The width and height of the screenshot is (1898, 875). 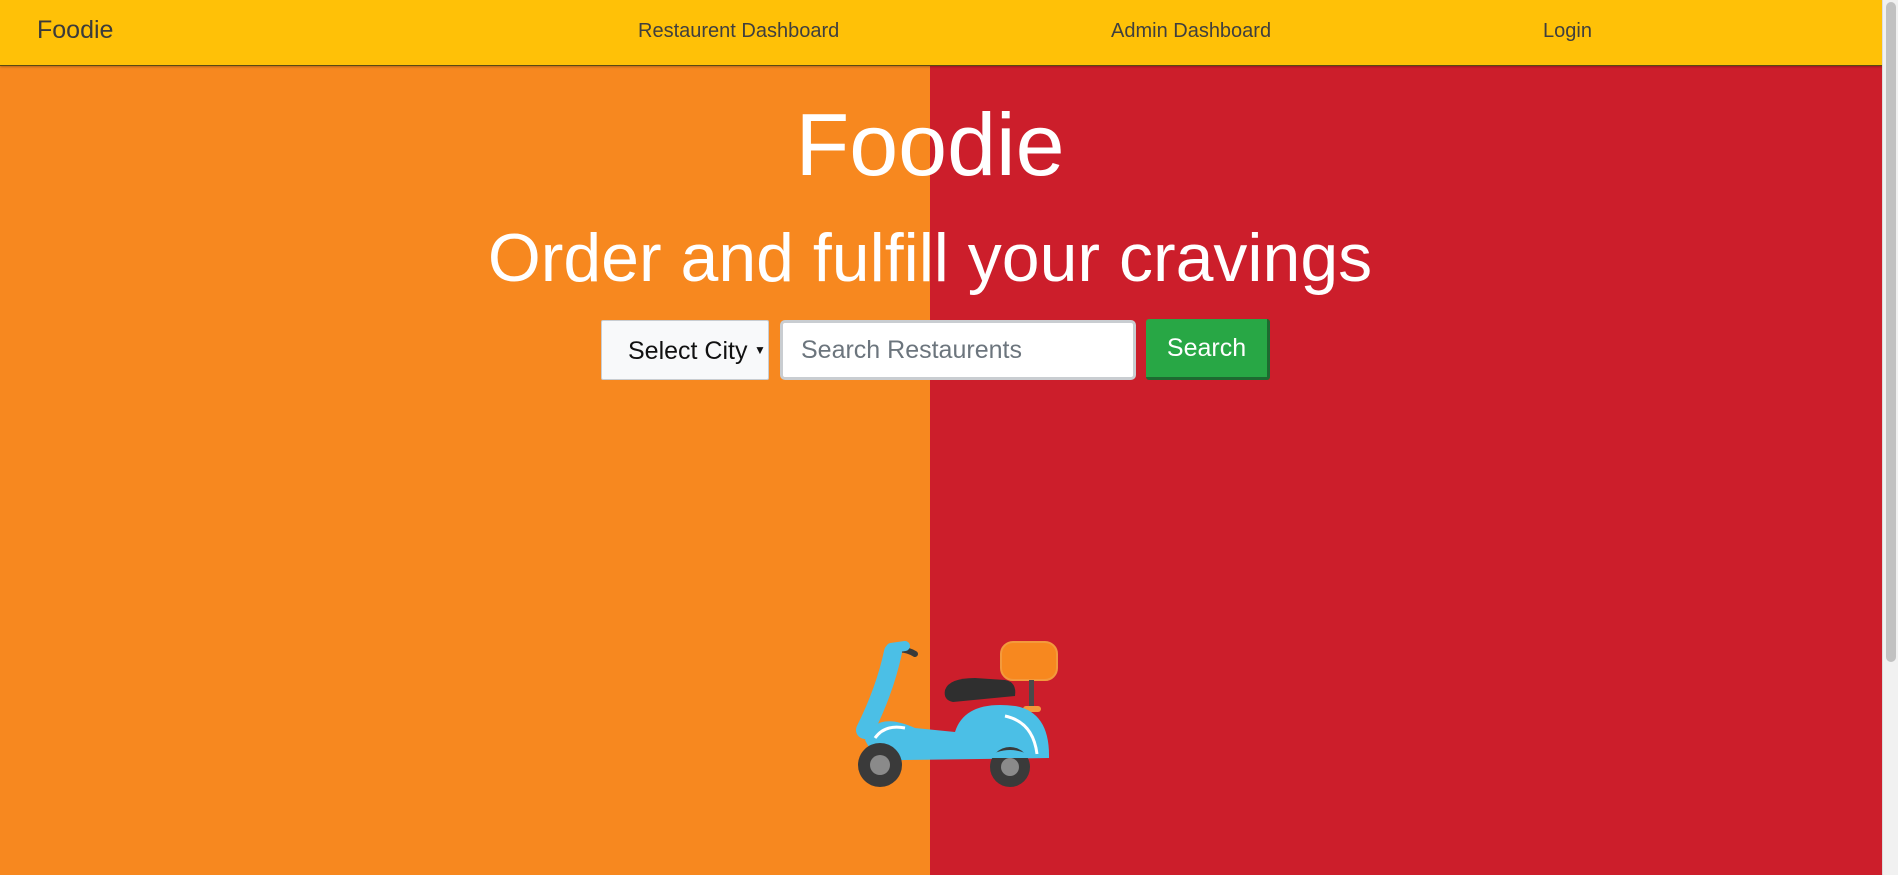 What do you see at coordinates (1891, 332) in the screenshot?
I see `scrollbar-thumb` at bounding box center [1891, 332].